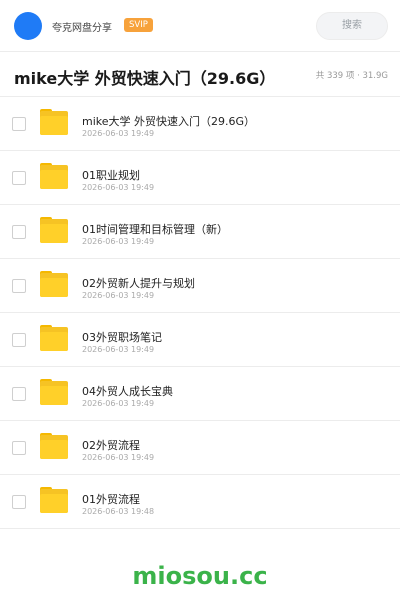 Image resolution: width=400 pixels, height=600 pixels. I want to click on share-owner-name: 夸克网盘分享, so click(82, 28).